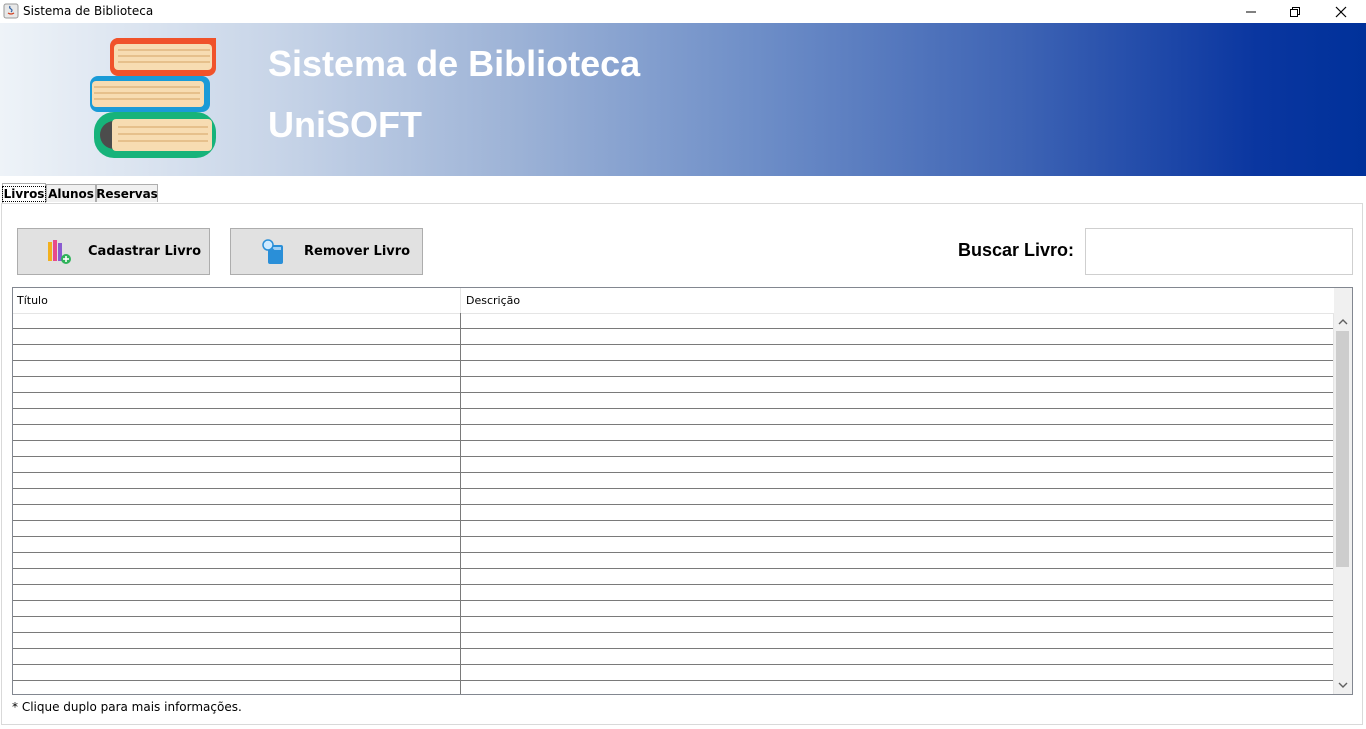  Describe the element at coordinates (88, 11) in the screenshot. I see `window-title: Sistema de Biblioteca` at that location.